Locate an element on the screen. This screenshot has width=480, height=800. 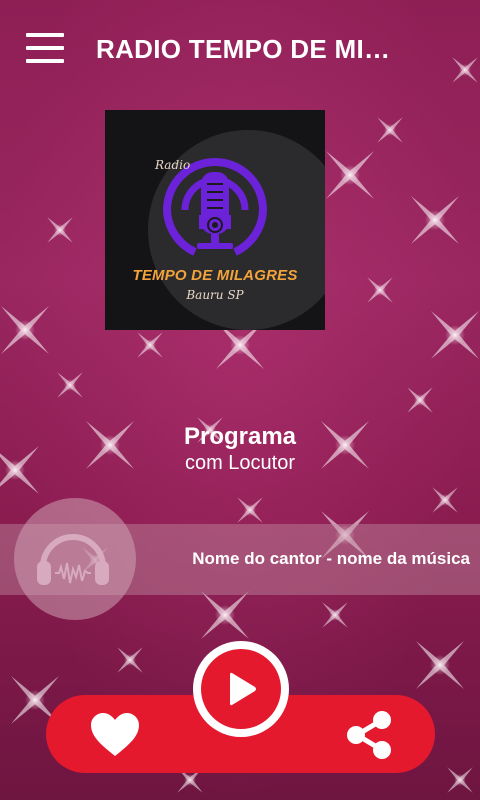
play-icon is located at coordinates (243, 689).